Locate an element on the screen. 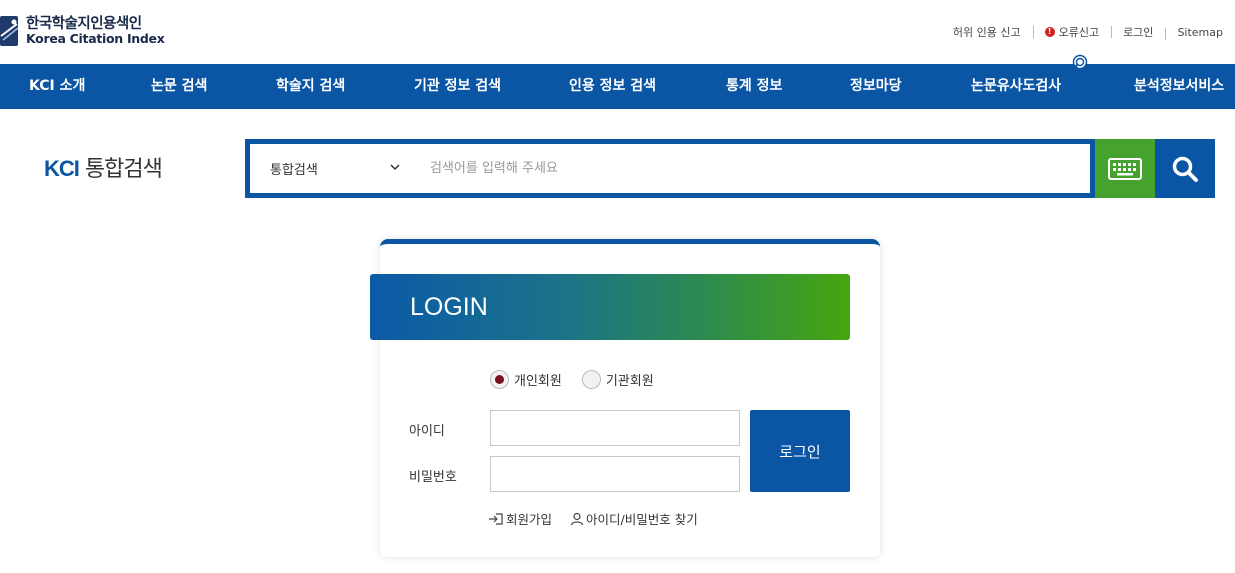 This screenshot has height=573, width=1235. member-type-radios: 개인회원 기관회원 is located at coordinates (582, 379).